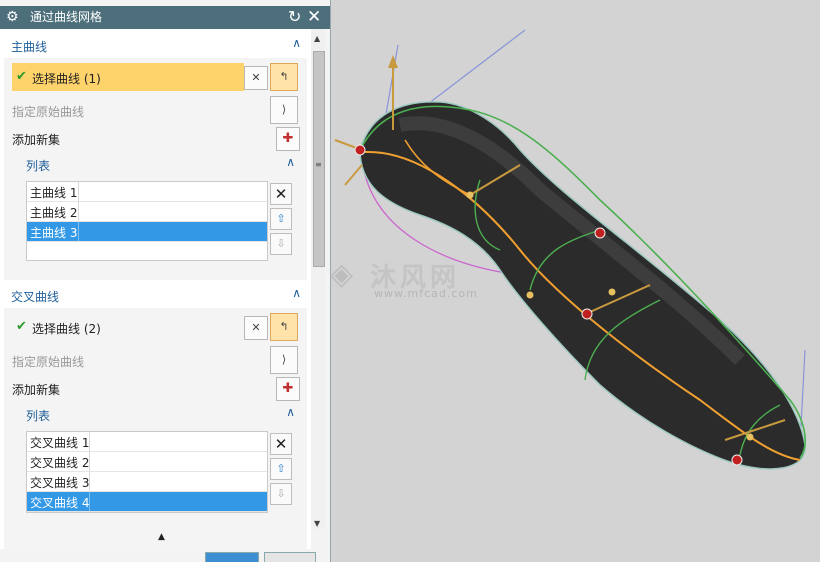 The height and width of the screenshot is (562, 820). Describe the element at coordinates (314, 17) in the screenshot. I see `close-icon: ✕` at that location.